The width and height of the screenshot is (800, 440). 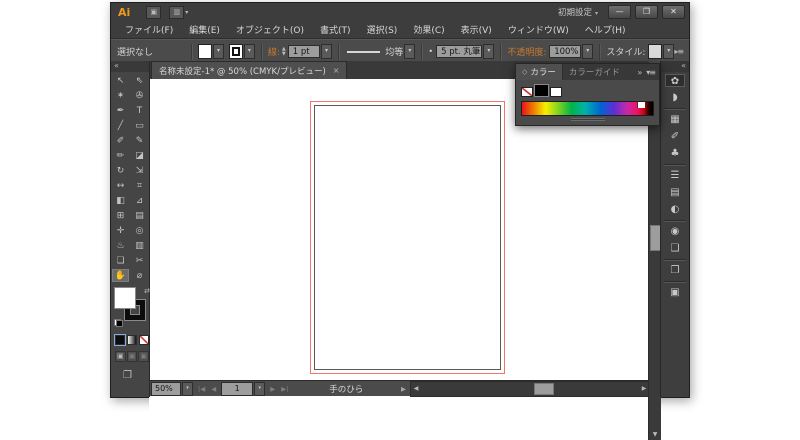 I want to click on style-dropdown-icon: ▾, so click(x=669, y=51).